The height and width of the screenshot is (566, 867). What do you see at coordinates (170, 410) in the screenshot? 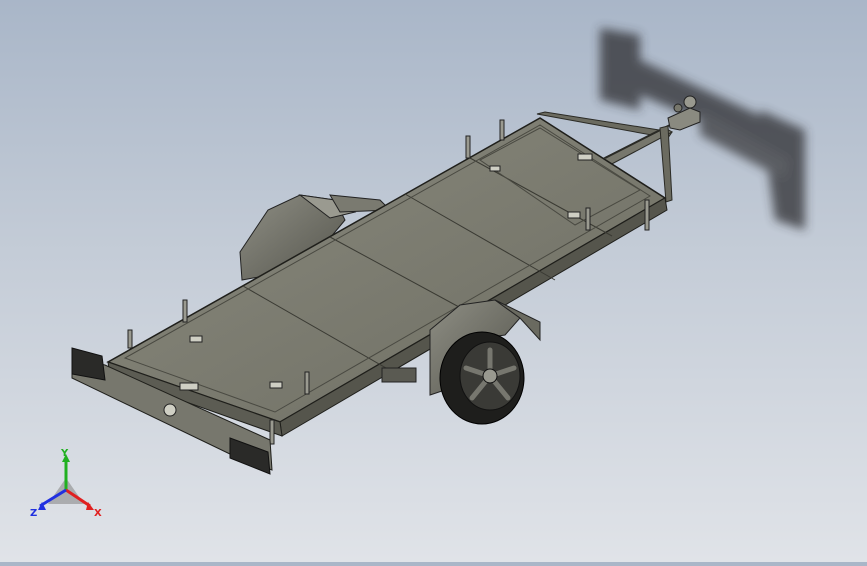
I see `plate-light-icon` at bounding box center [170, 410].